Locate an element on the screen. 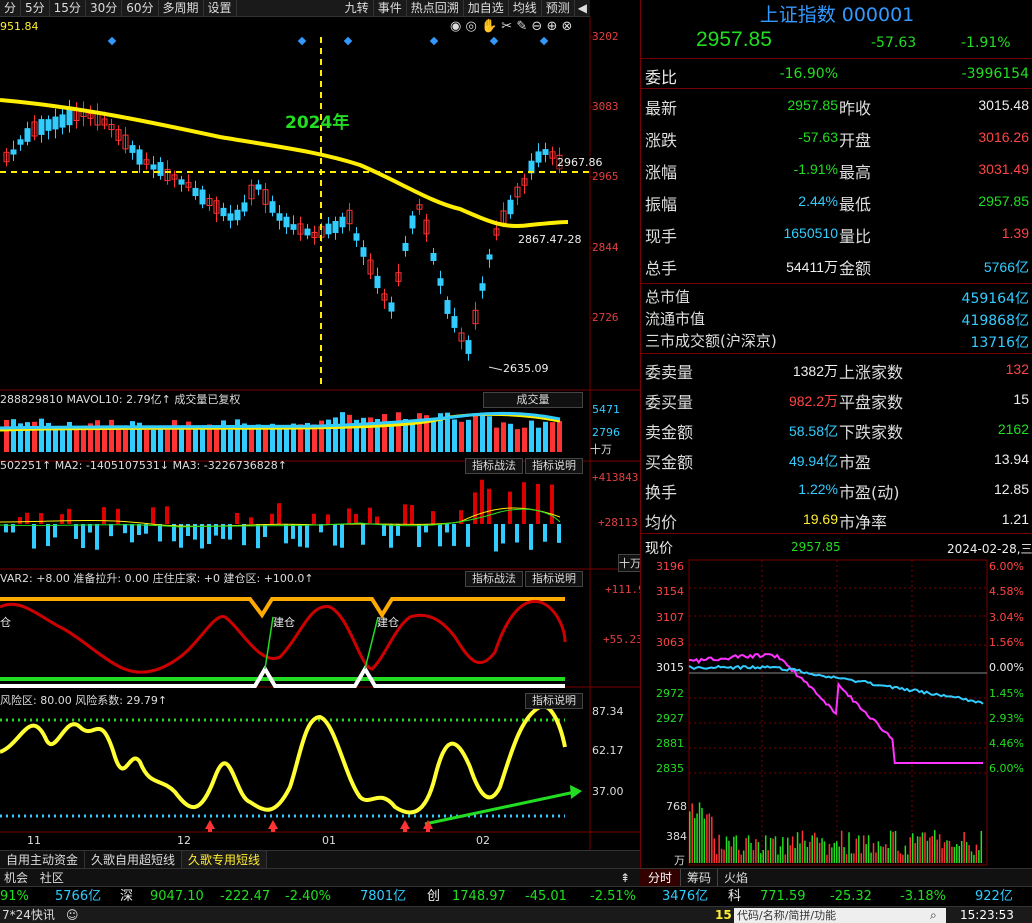 This screenshot has height=923, width=1032. quote-field-label: 开盘 is located at coordinates (855, 140).